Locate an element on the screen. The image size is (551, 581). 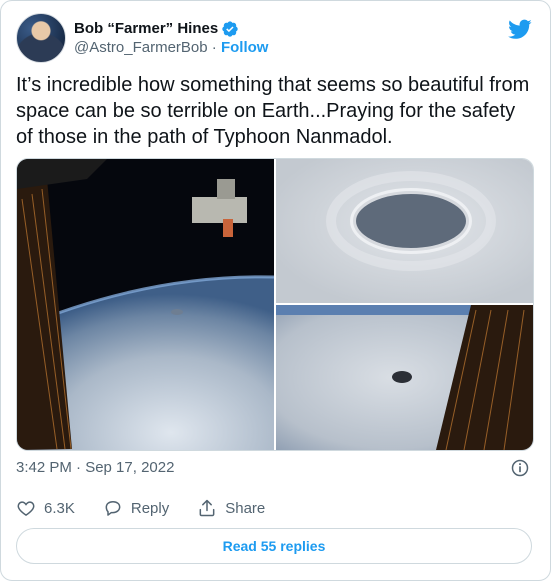
follow-button: Follow is located at coordinates (245, 47).